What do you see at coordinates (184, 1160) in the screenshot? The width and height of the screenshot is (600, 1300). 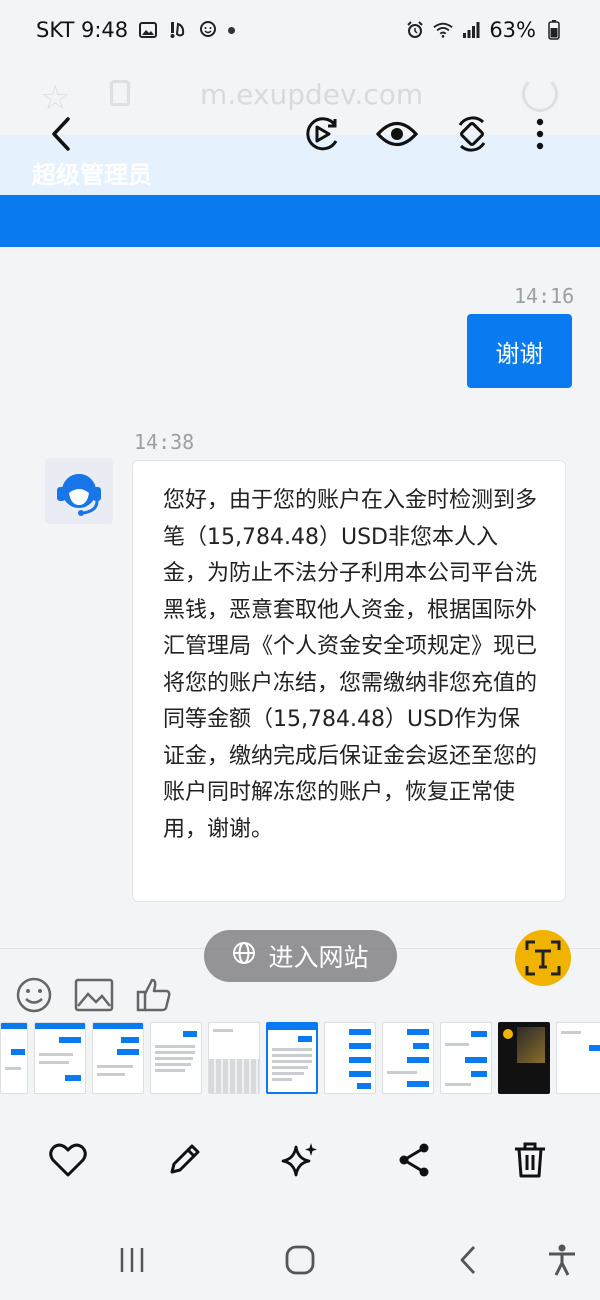 I see `pencil-icon` at bounding box center [184, 1160].